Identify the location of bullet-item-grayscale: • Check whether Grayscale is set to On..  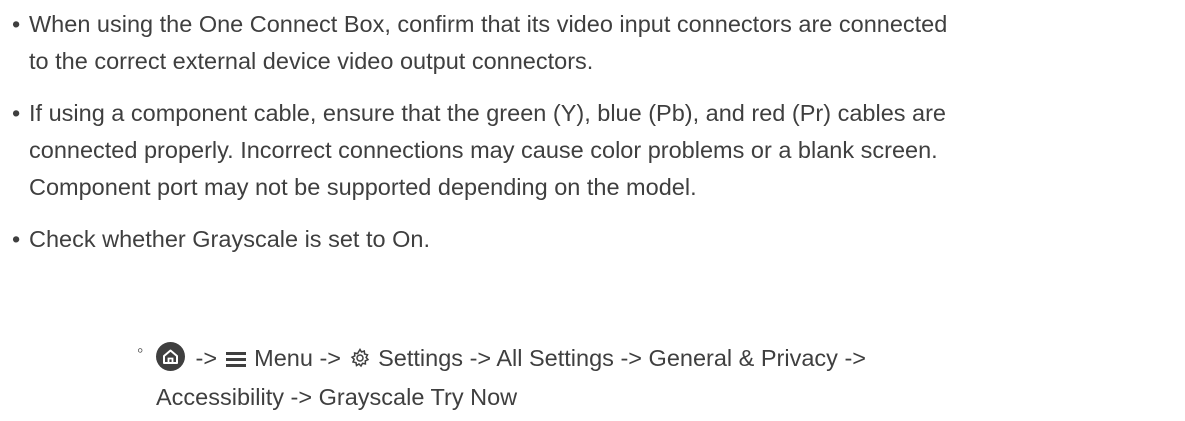
(597, 239).